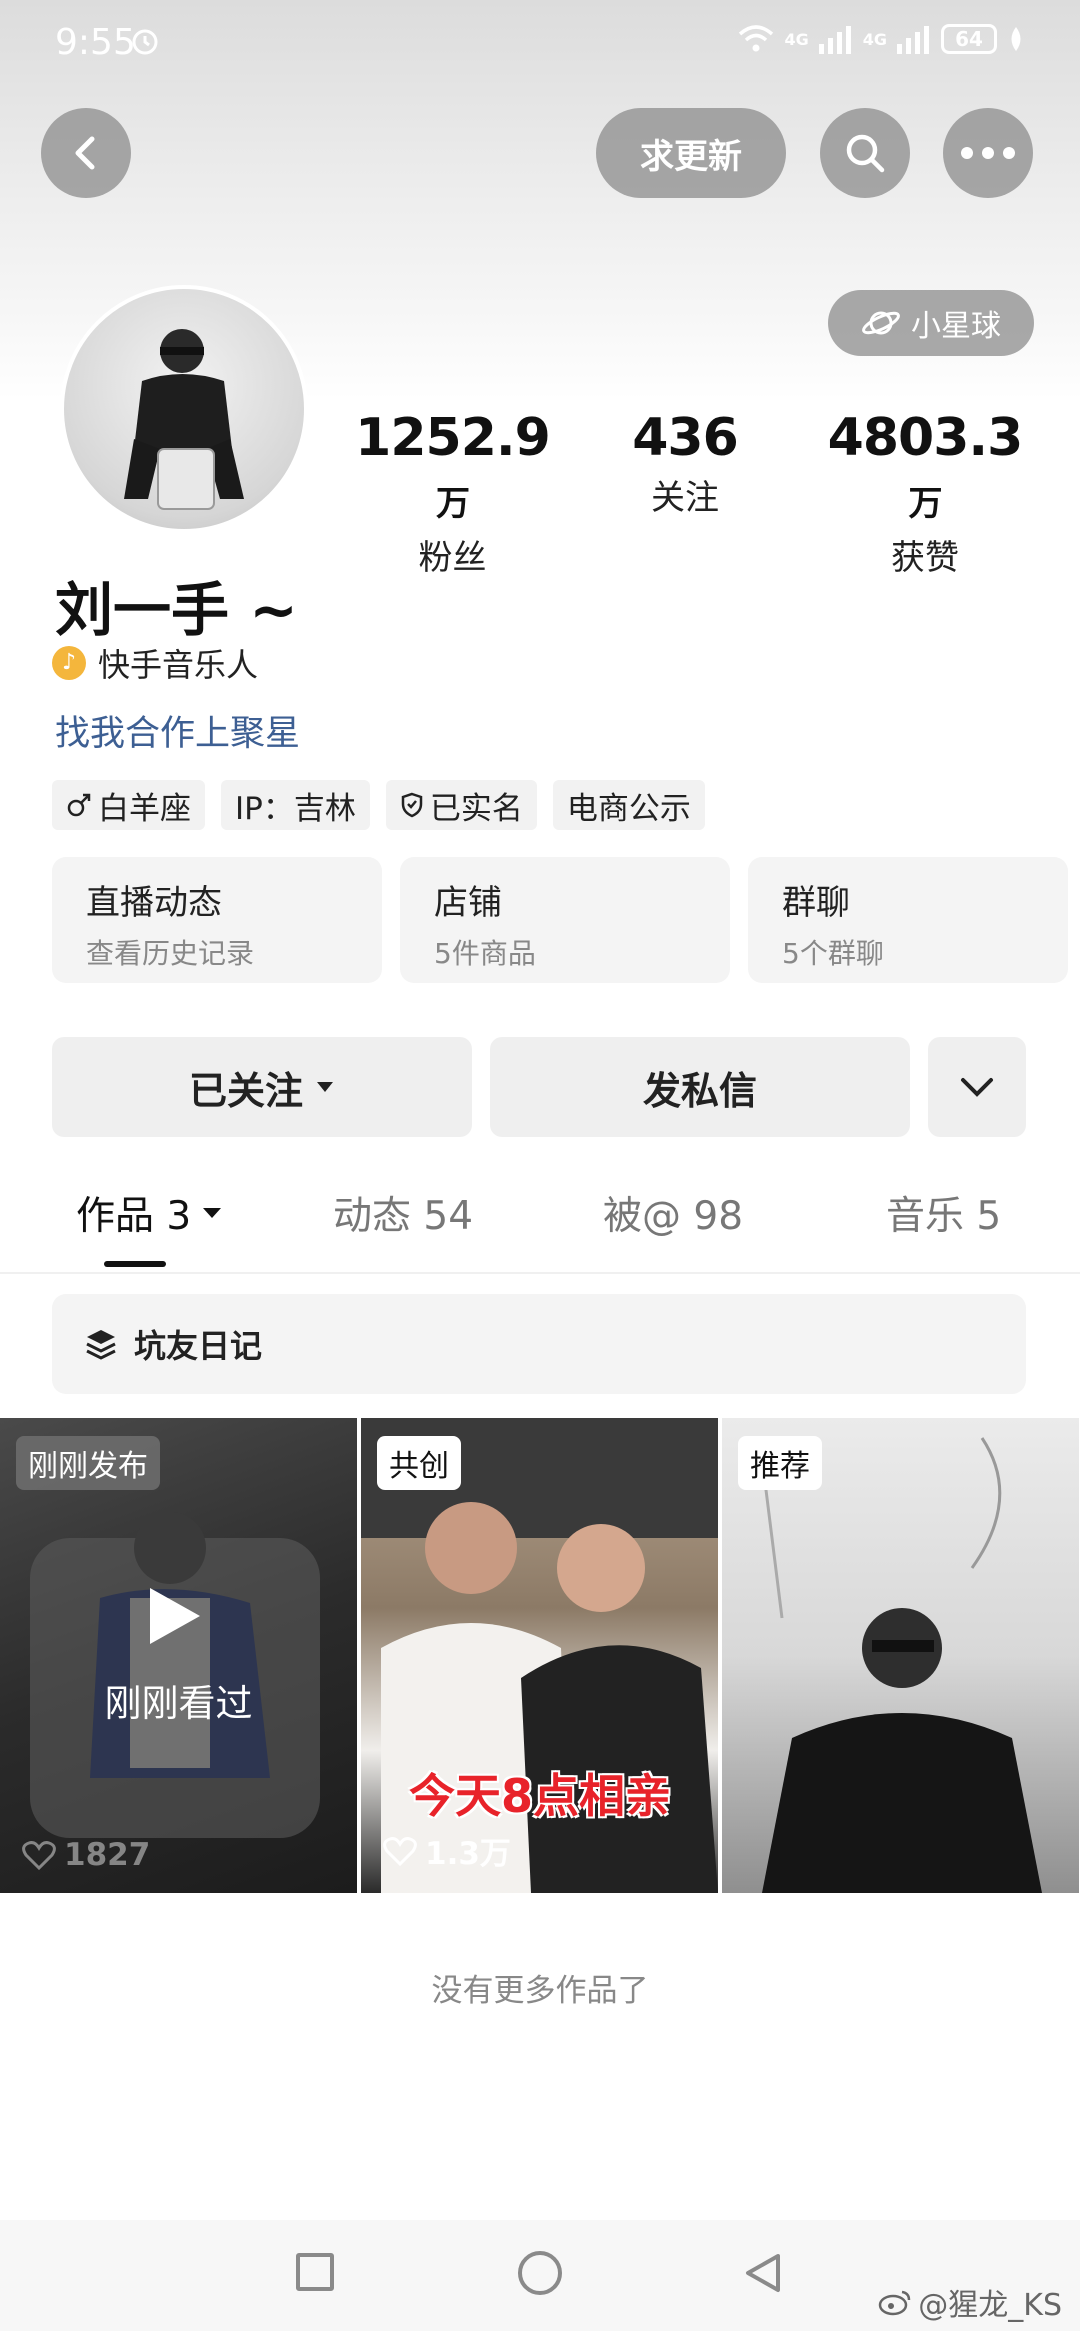 The image size is (1080, 2331). What do you see at coordinates (69, 663) in the screenshot?
I see `music-note-icon: ♪` at bounding box center [69, 663].